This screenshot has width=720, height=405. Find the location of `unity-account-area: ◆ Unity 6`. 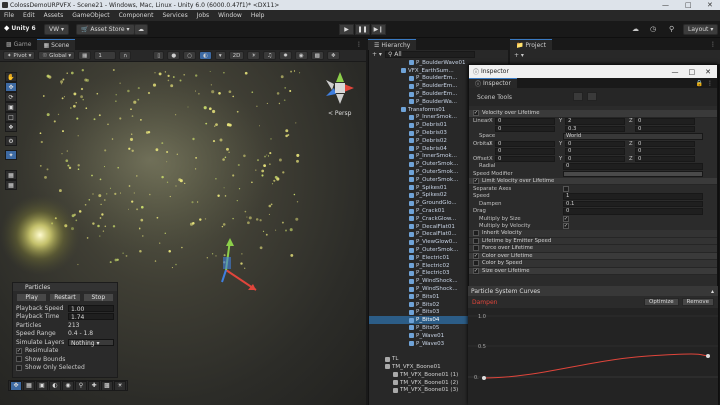

unity-account-area: ◆ Unity 6 is located at coordinates (20, 28).